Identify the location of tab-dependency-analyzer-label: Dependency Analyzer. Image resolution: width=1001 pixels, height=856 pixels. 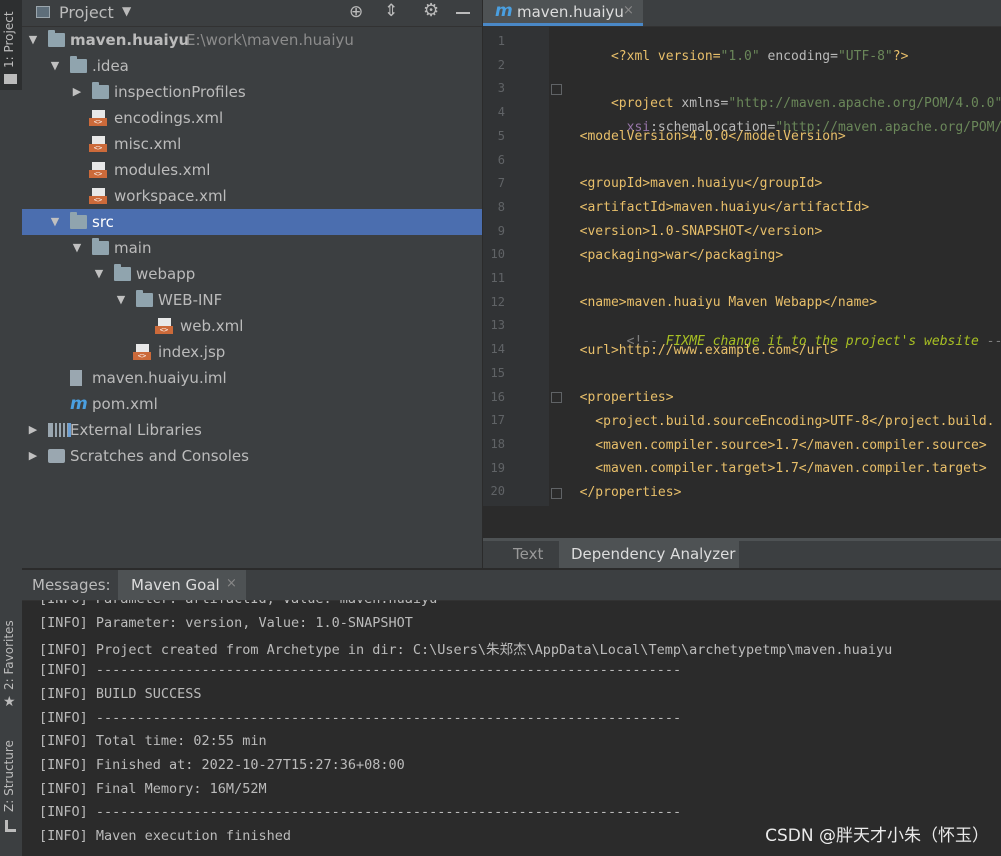
(653, 554).